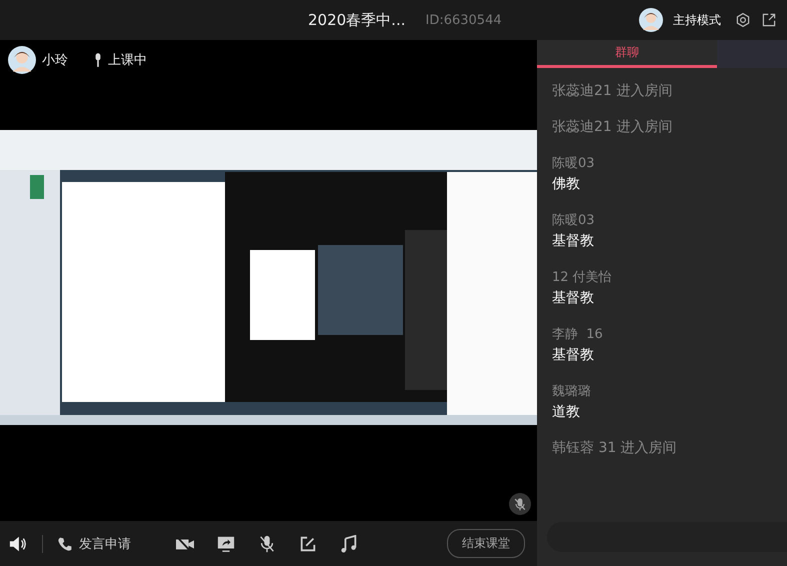 Image resolution: width=787 pixels, height=566 pixels. What do you see at coordinates (615, 448) in the screenshot?
I see `join-notice: 韩钰蓉 31 进入房间` at bounding box center [615, 448].